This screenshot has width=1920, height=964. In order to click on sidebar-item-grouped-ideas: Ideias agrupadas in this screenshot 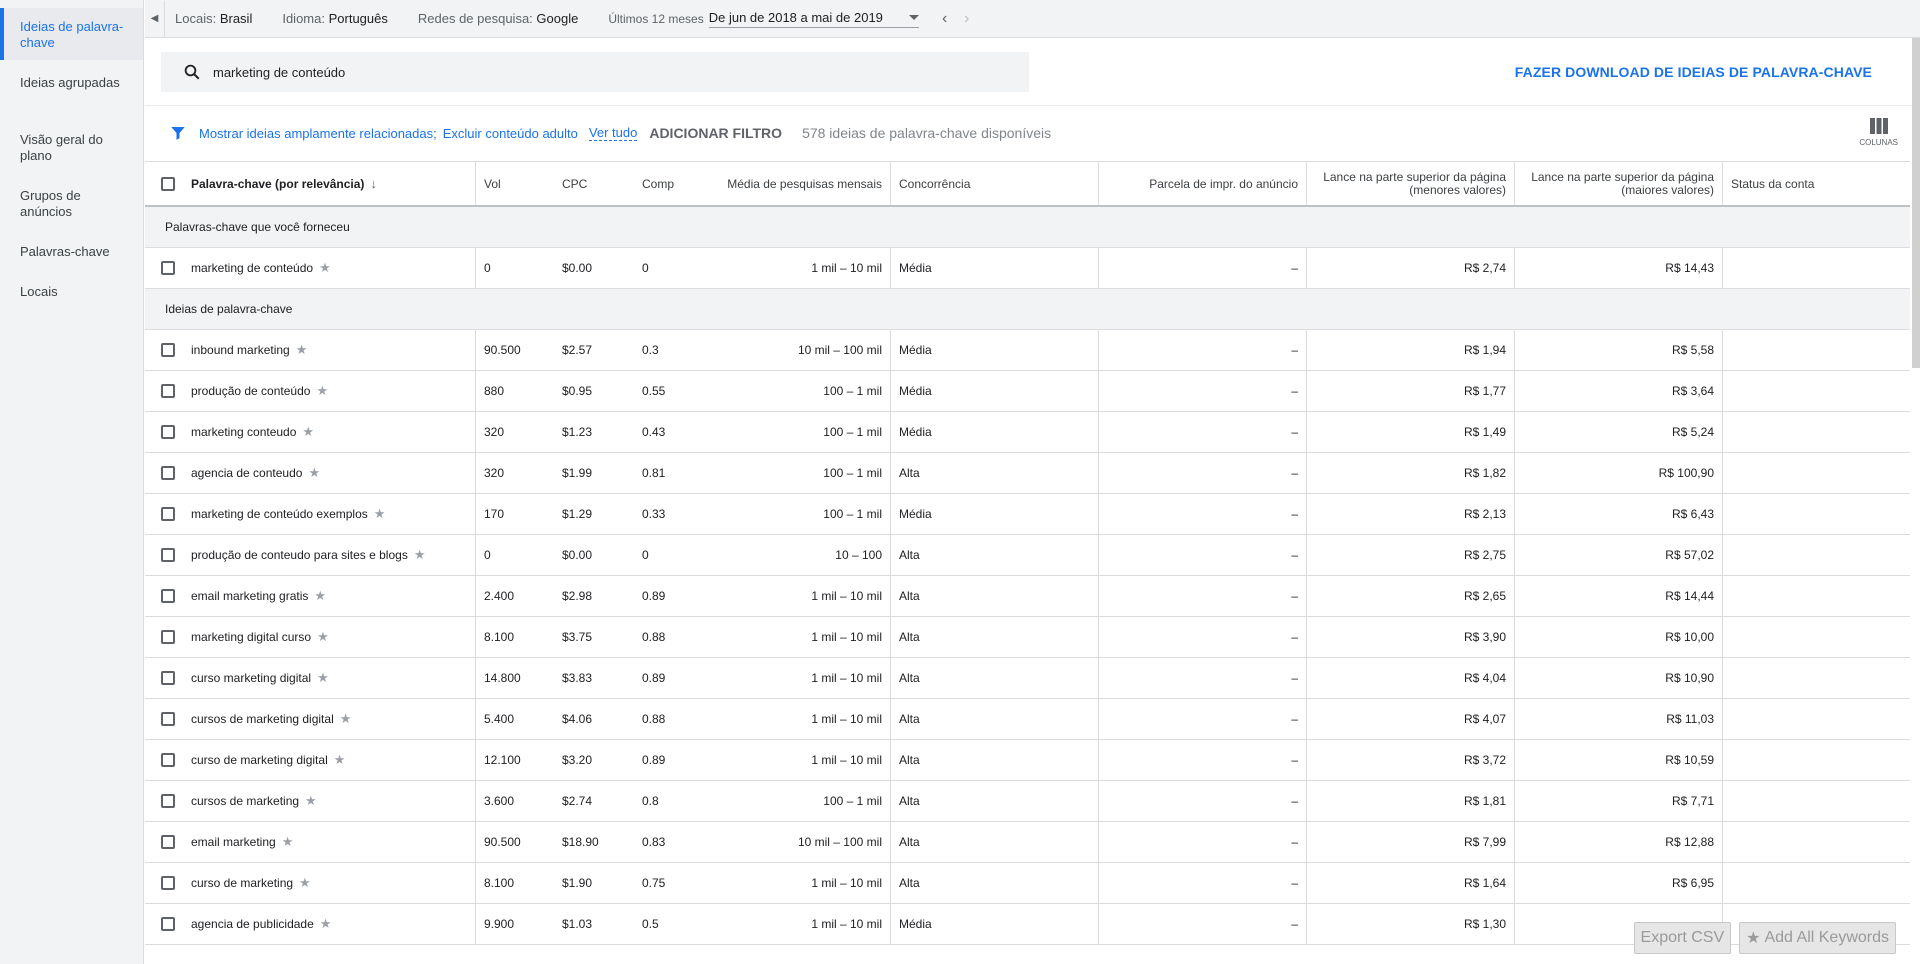, I will do `click(71, 83)`.